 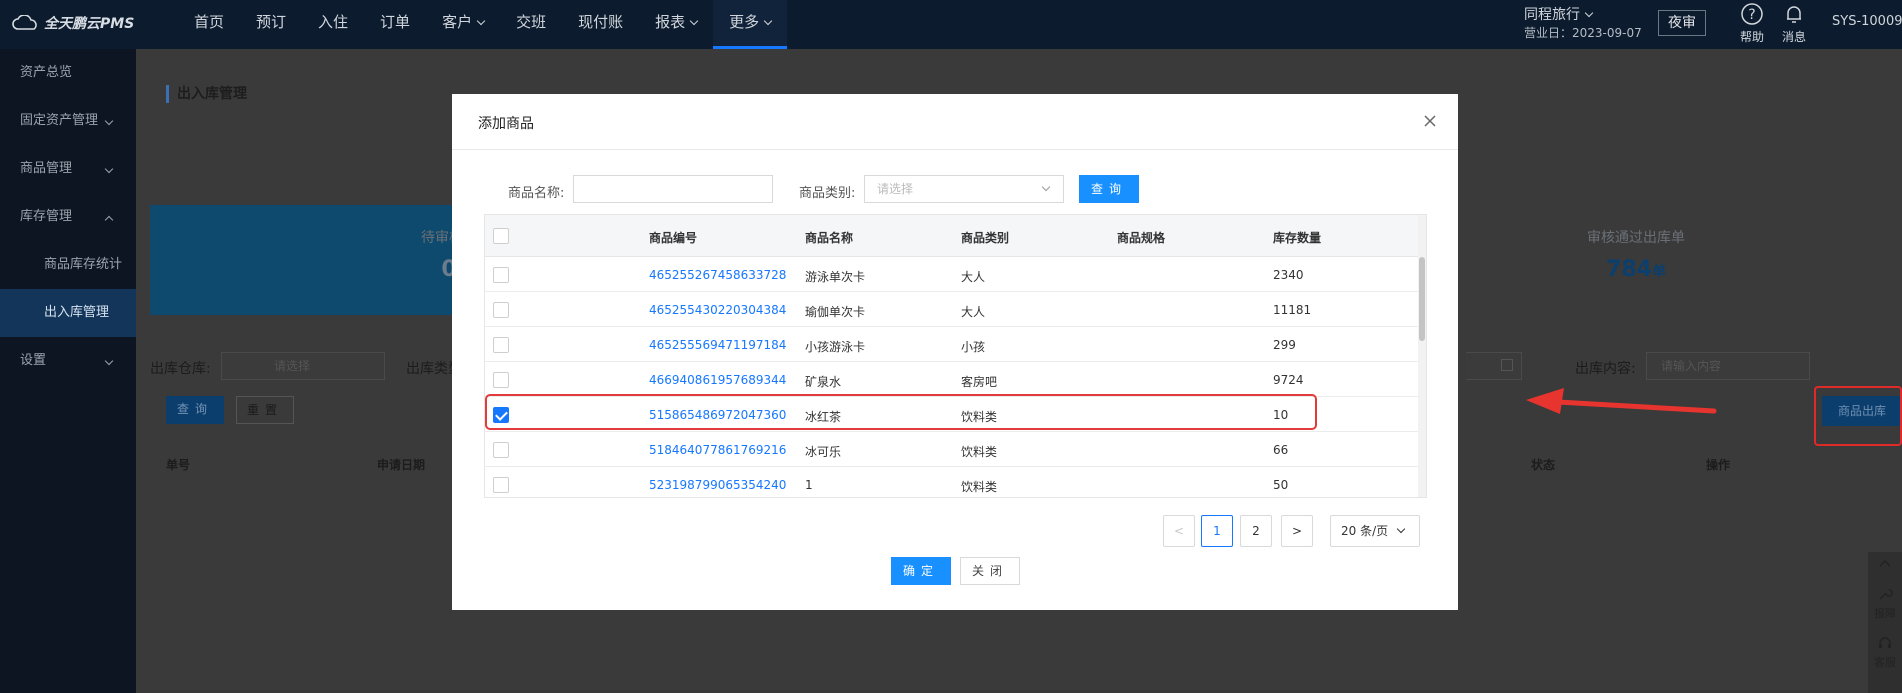 What do you see at coordinates (195, 410) in the screenshot?
I see `query-button: 查询` at bounding box center [195, 410].